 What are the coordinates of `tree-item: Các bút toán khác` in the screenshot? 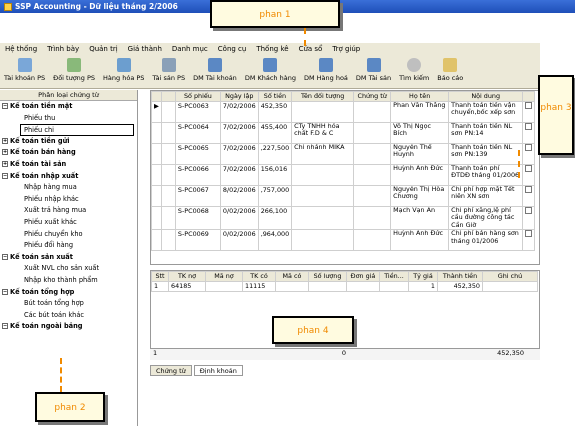 It's located at (68, 316).